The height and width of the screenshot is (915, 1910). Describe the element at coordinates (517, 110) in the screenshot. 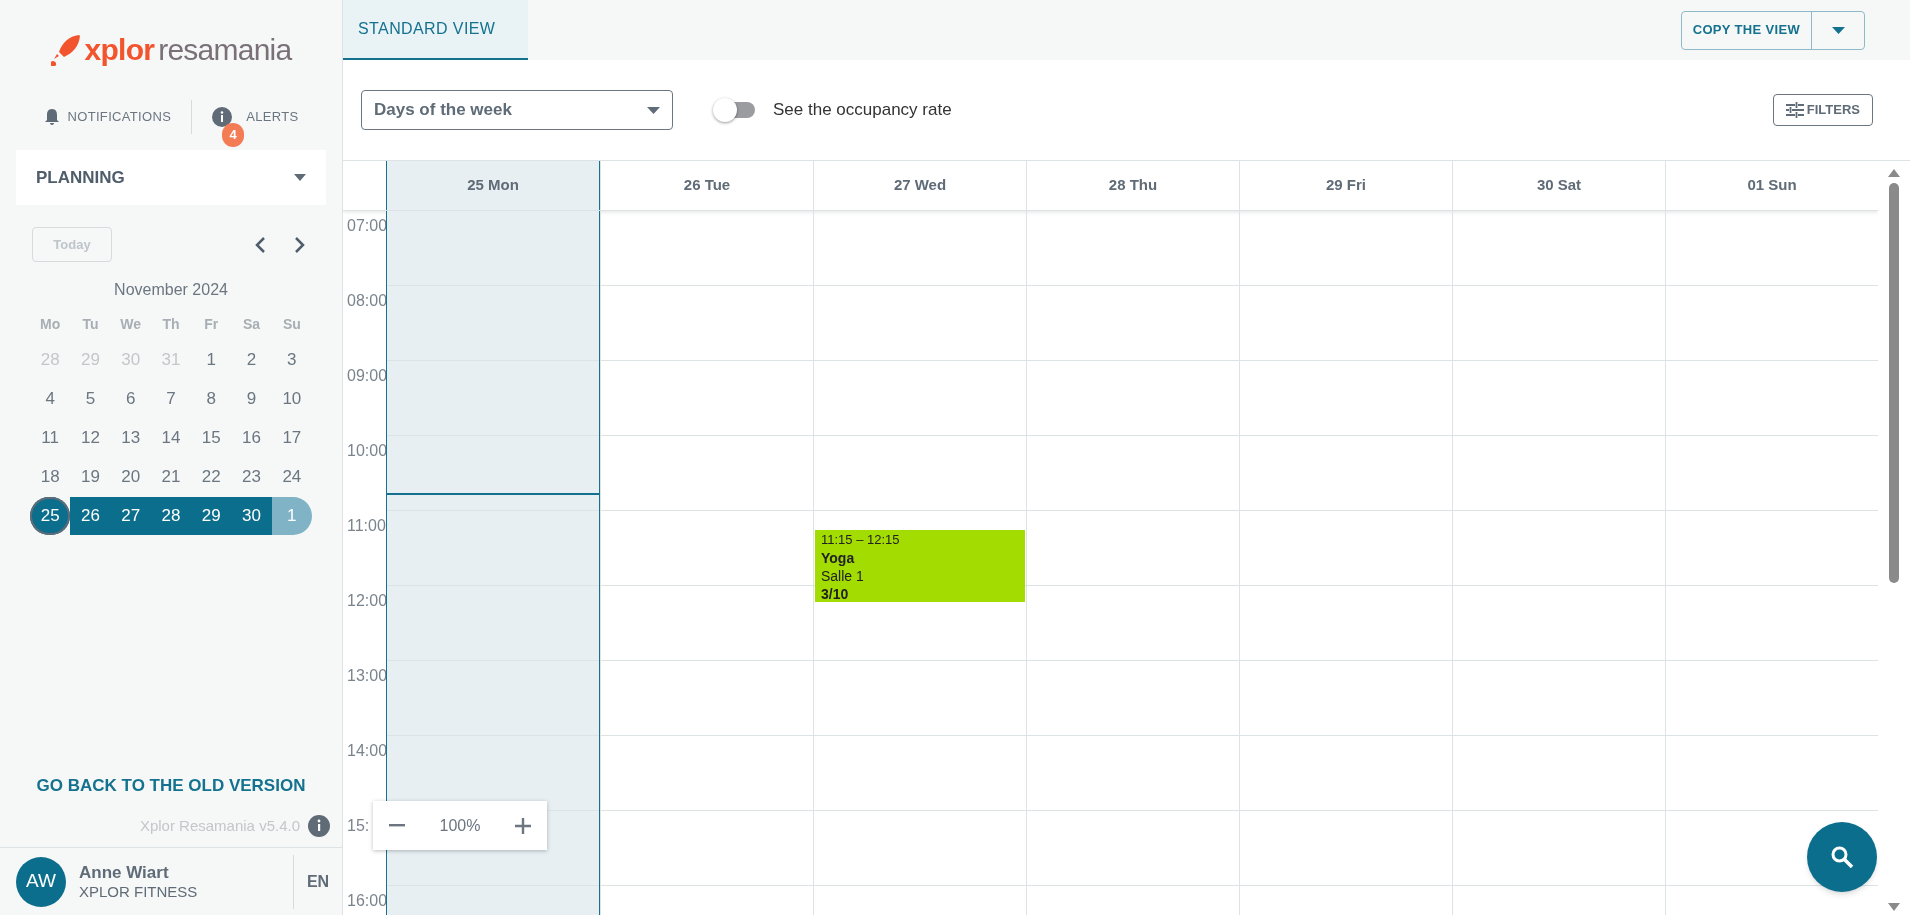

I see `view-select: Days of the week` at that location.